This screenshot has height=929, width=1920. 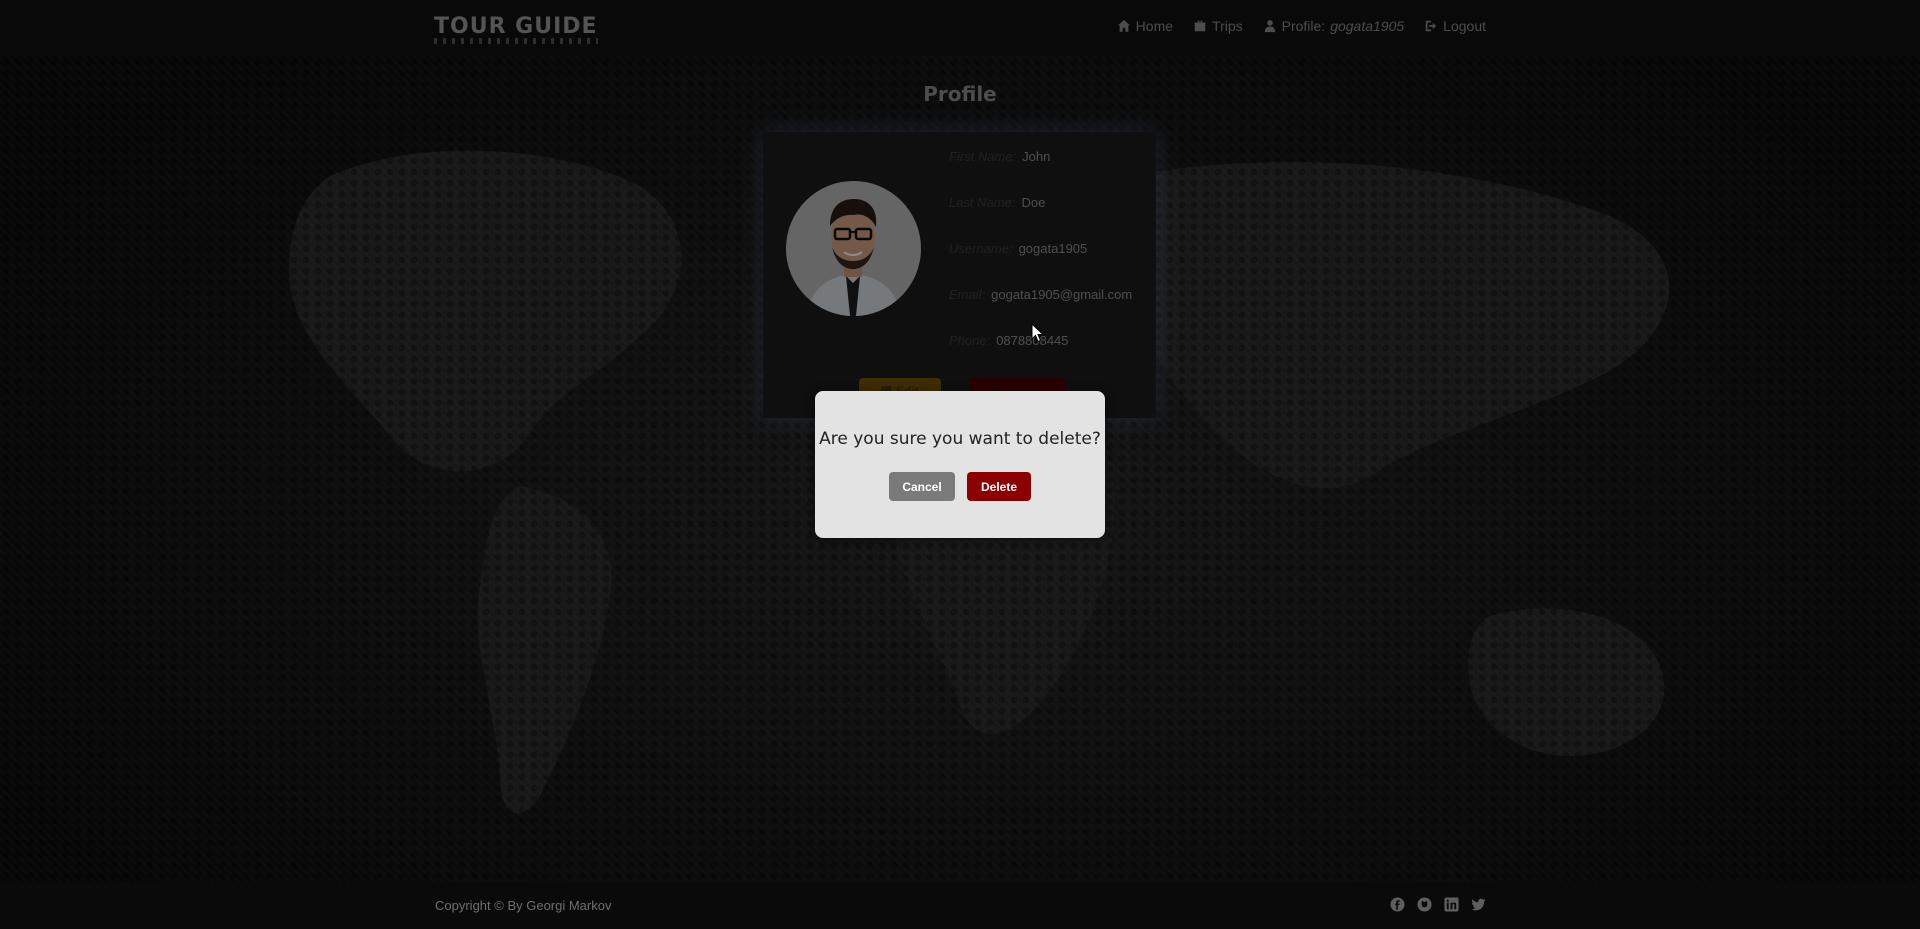 What do you see at coordinates (922, 486) in the screenshot?
I see `cancel-button: Cancel` at bounding box center [922, 486].